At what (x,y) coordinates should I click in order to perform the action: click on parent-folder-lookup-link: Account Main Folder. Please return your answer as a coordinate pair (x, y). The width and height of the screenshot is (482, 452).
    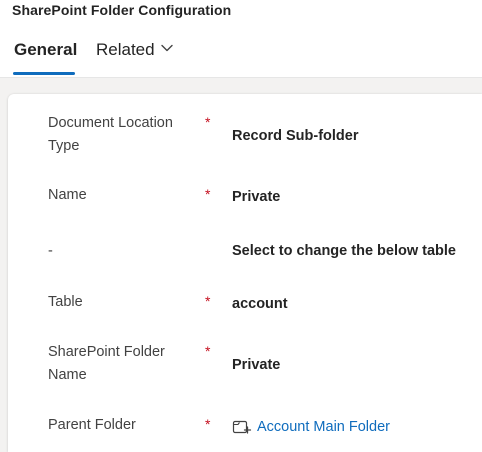
    Looking at the image, I should click on (311, 427).